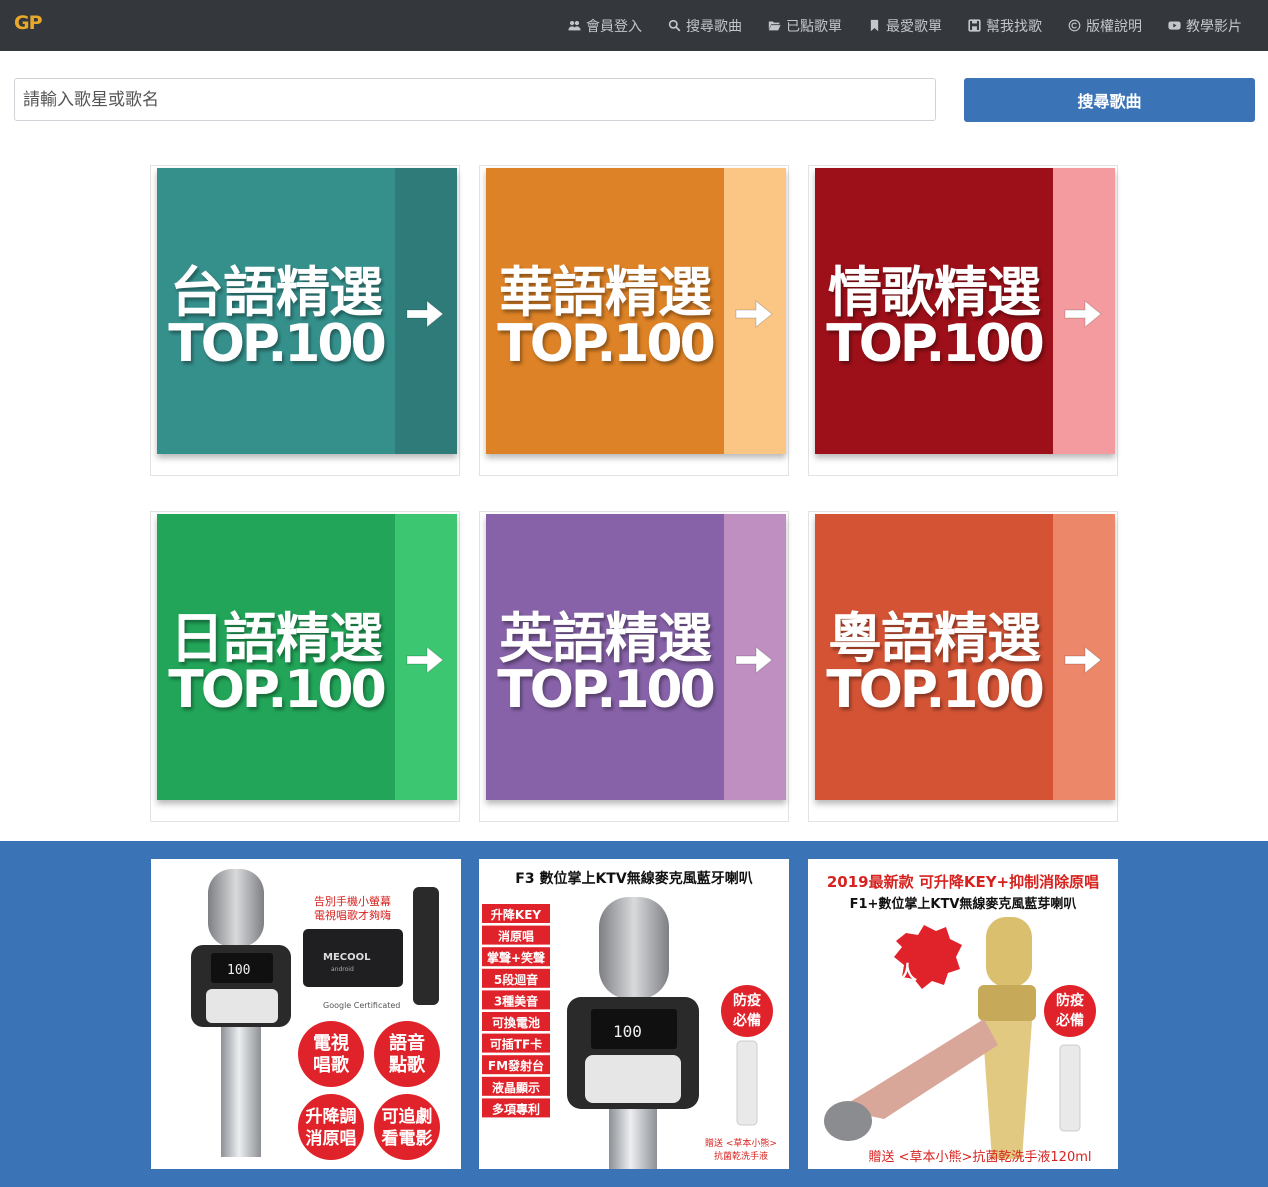  What do you see at coordinates (965, 657) in the screenshot?
I see `tile-face: 粵語精選 TOP.100` at bounding box center [965, 657].